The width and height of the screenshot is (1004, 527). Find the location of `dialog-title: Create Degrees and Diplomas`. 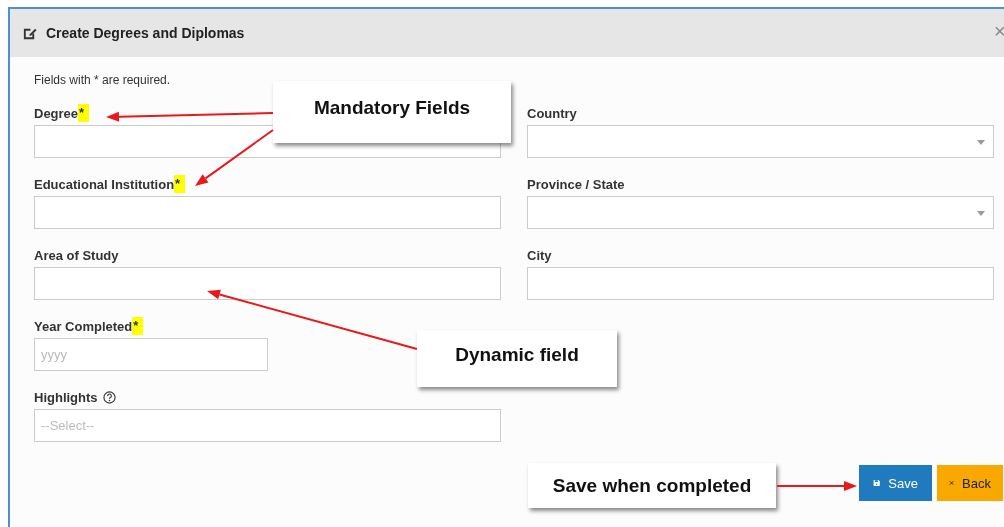

dialog-title: Create Degrees and Diplomas is located at coordinates (145, 33).